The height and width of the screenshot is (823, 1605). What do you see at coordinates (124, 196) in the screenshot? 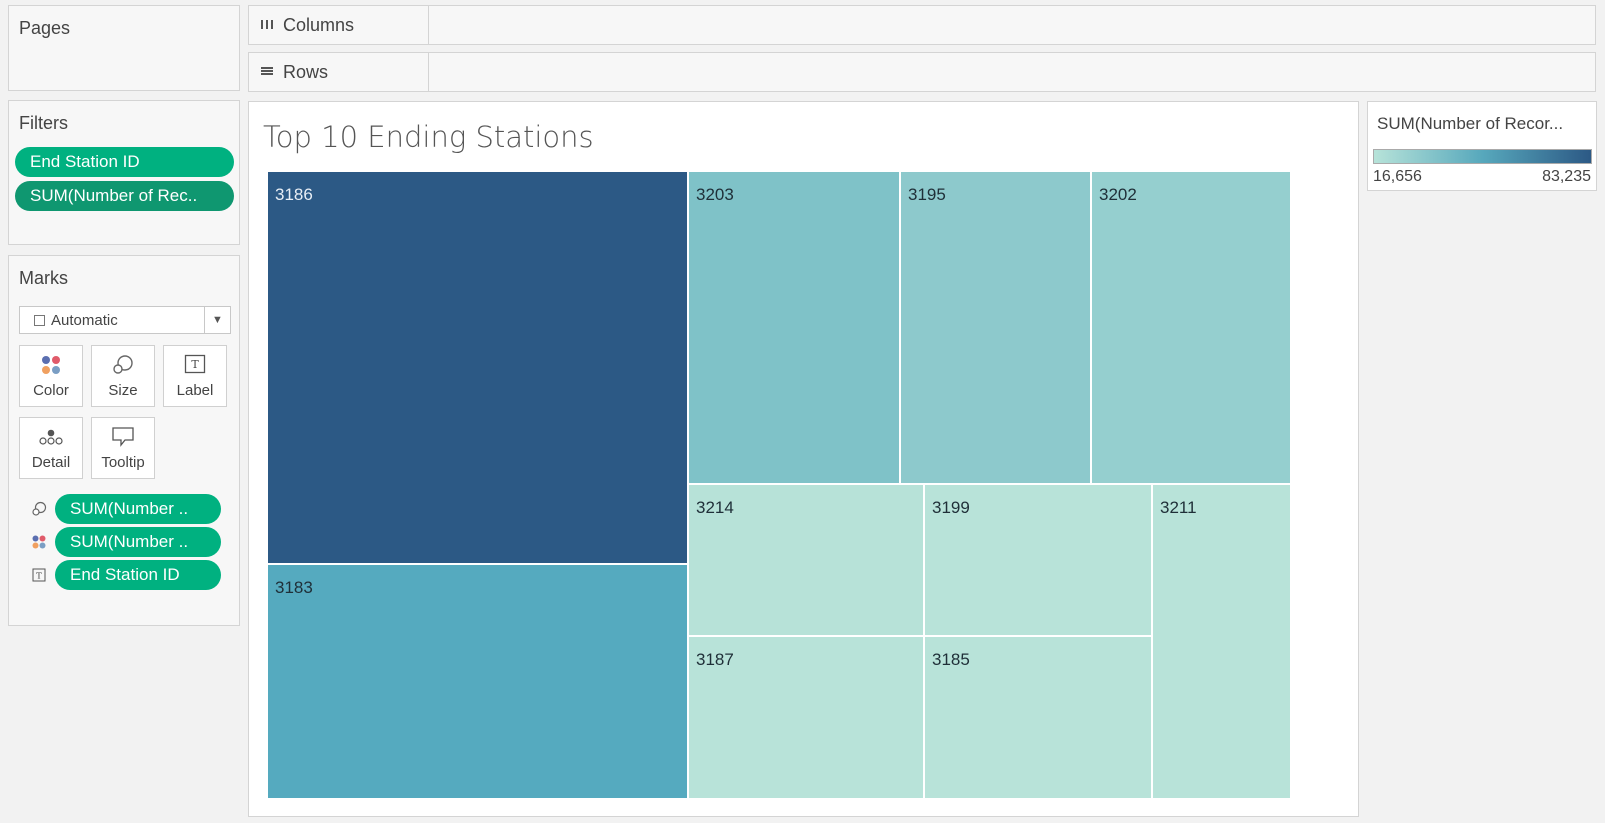
I see `filter-pill-sum-records: SUM(Number of Rec..` at bounding box center [124, 196].